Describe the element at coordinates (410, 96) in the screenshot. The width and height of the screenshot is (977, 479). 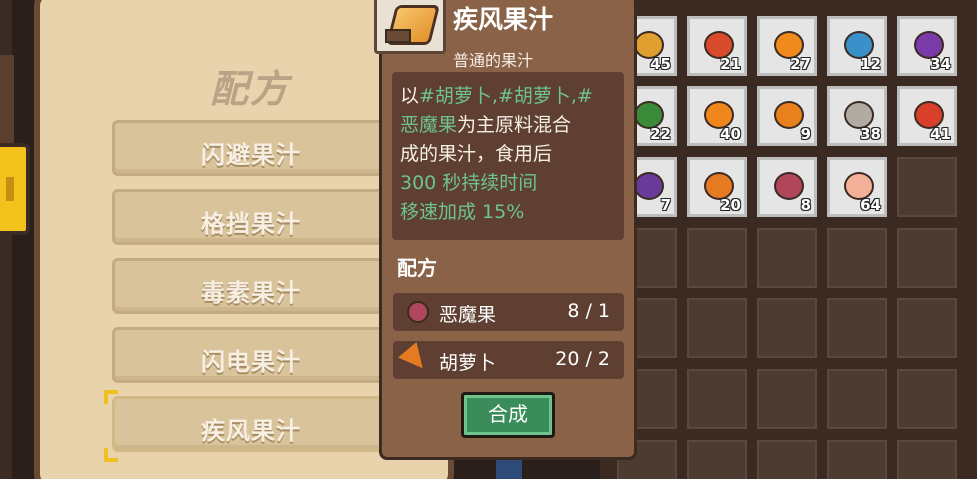
I see `desc-prefix: 以` at that location.